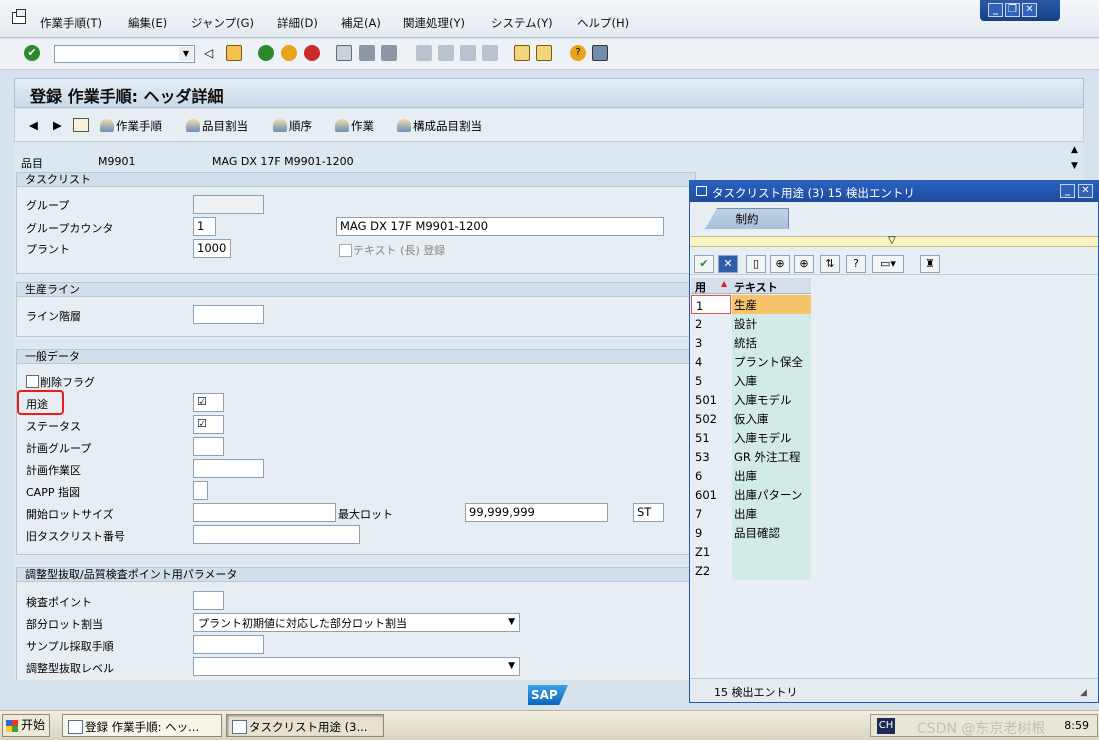 The height and width of the screenshot is (740, 1099). I want to click on usage-field: ☑, so click(208, 402).